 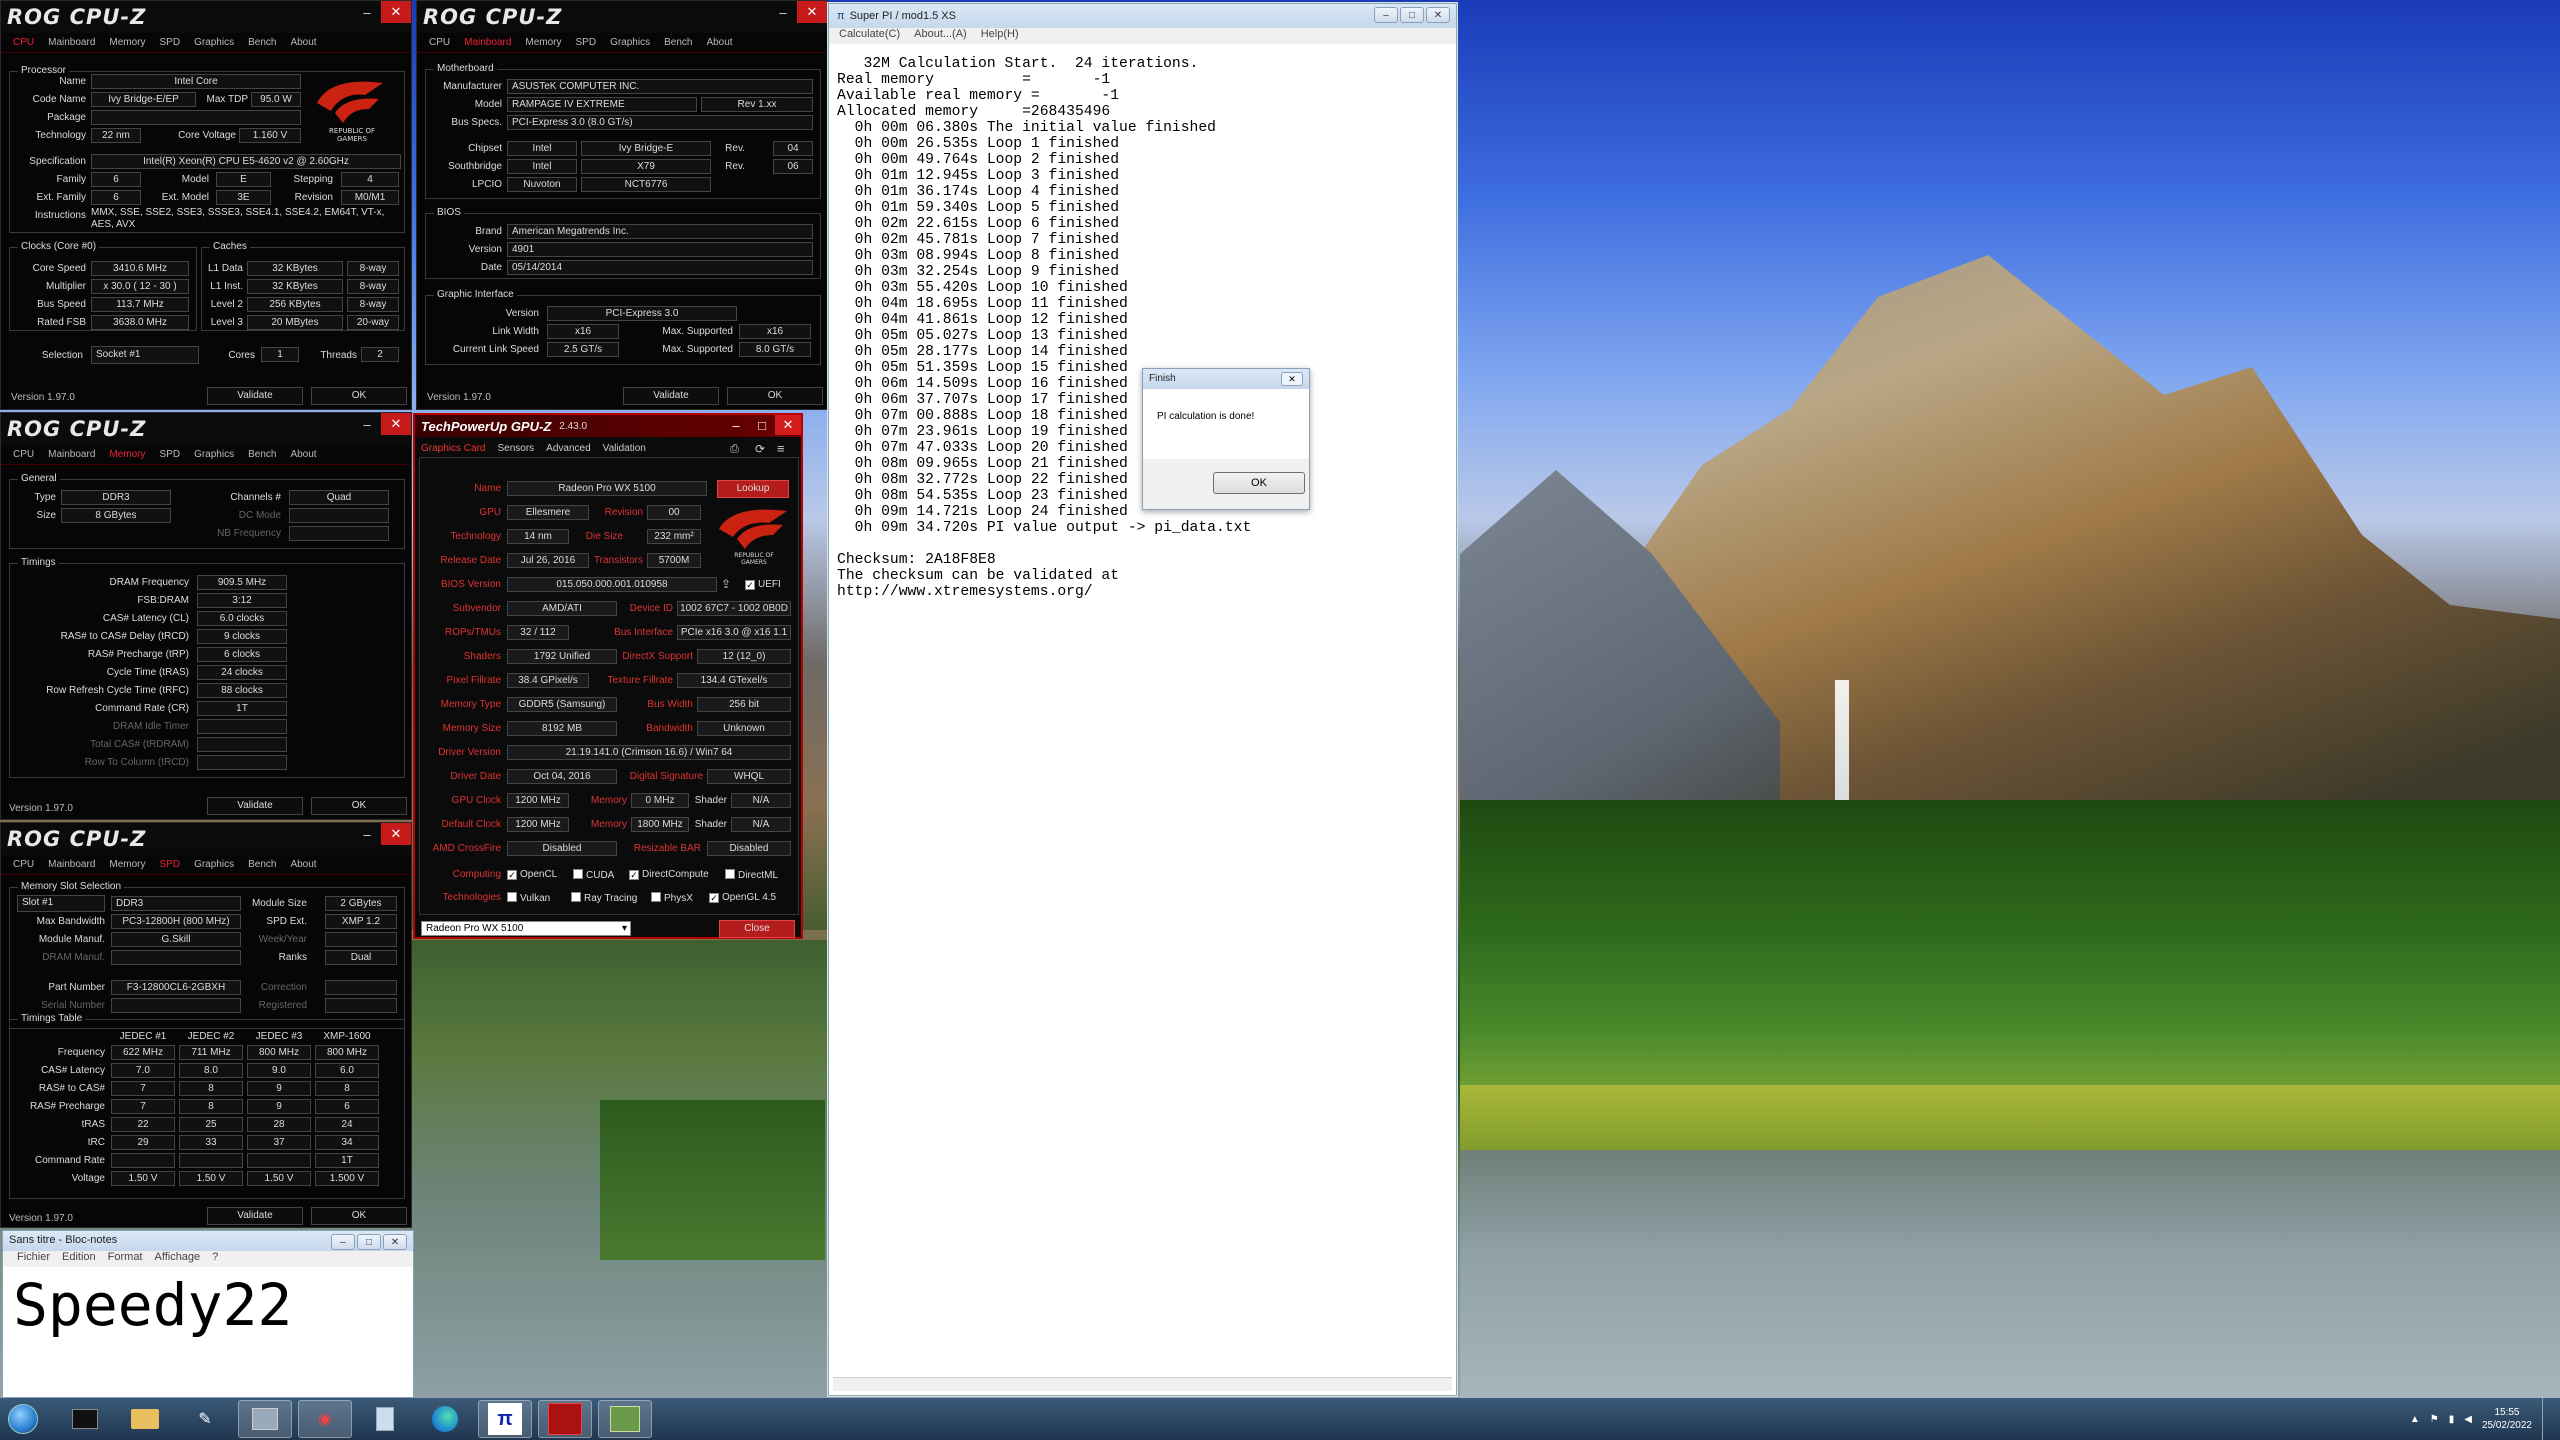 What do you see at coordinates (152, 1305) in the screenshot?
I see `notepad-text: Speedy22` at bounding box center [152, 1305].